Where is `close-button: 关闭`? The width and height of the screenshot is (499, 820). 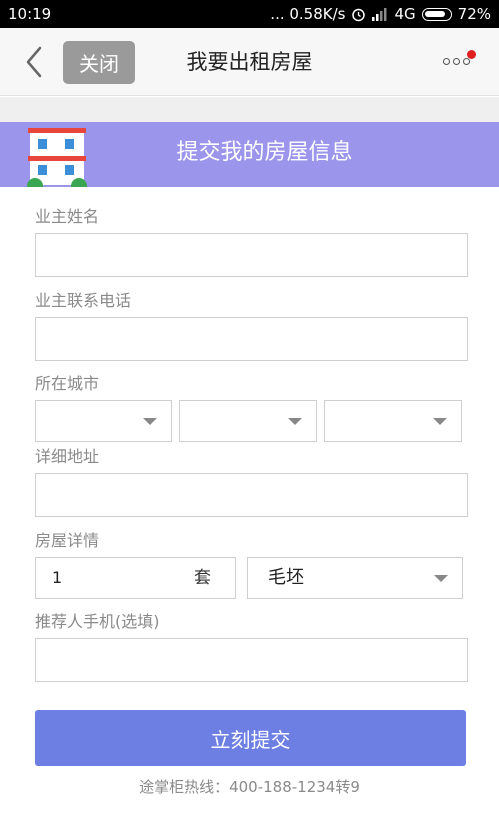 close-button: 关闭 is located at coordinates (99, 62).